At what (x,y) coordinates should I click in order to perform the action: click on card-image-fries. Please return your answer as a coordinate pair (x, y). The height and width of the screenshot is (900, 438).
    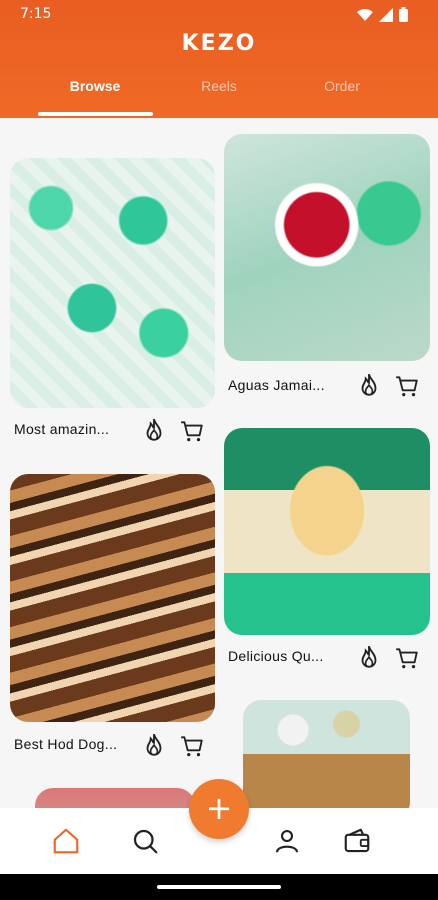
    Looking at the image, I should click on (326, 754).